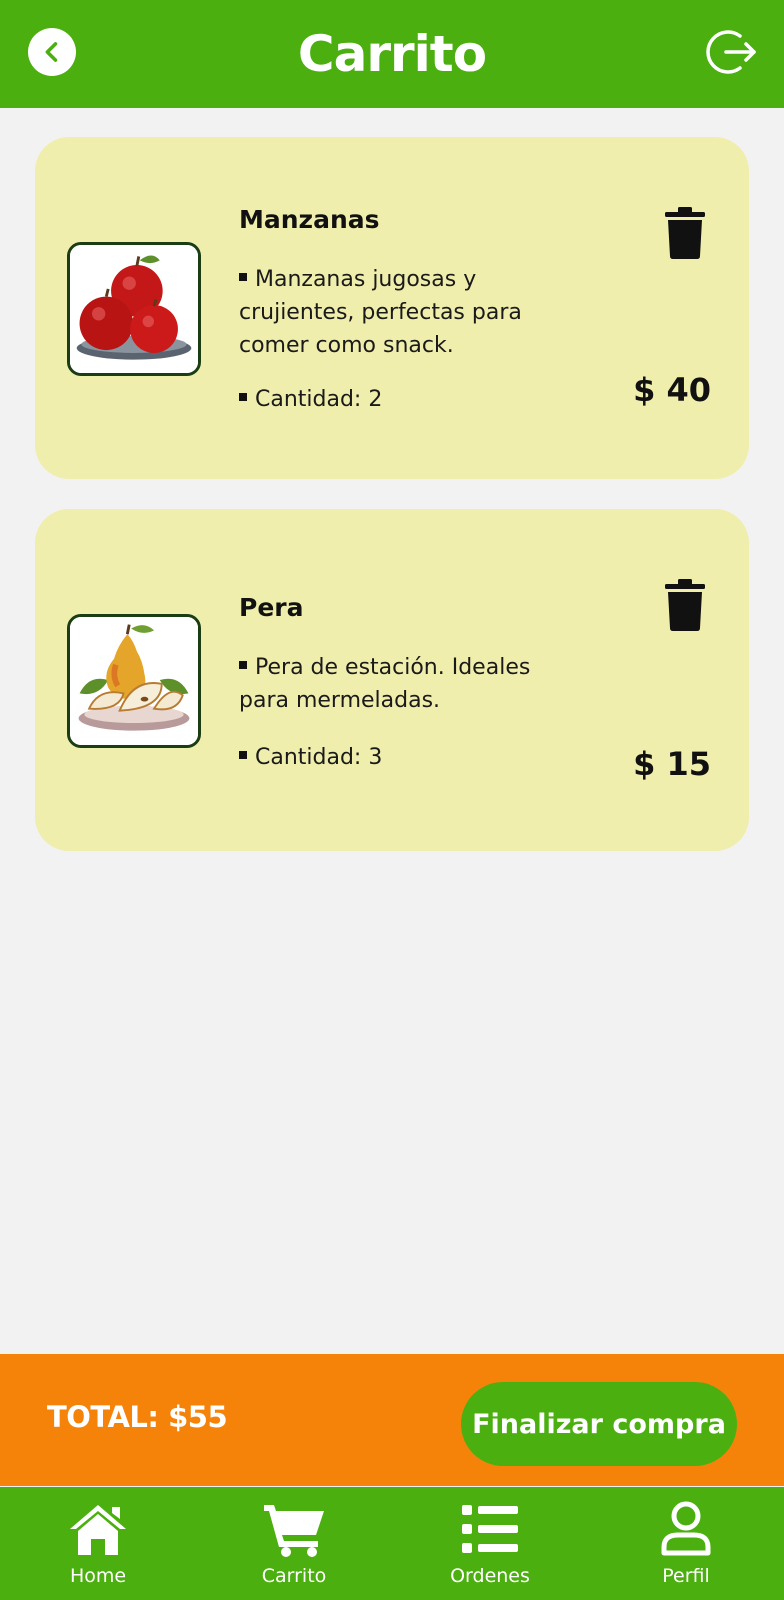 The width and height of the screenshot is (784, 1600). Describe the element at coordinates (392, 1543) in the screenshot. I see `bottom-navigation: Home Carrito Ordenes Perfil` at that location.